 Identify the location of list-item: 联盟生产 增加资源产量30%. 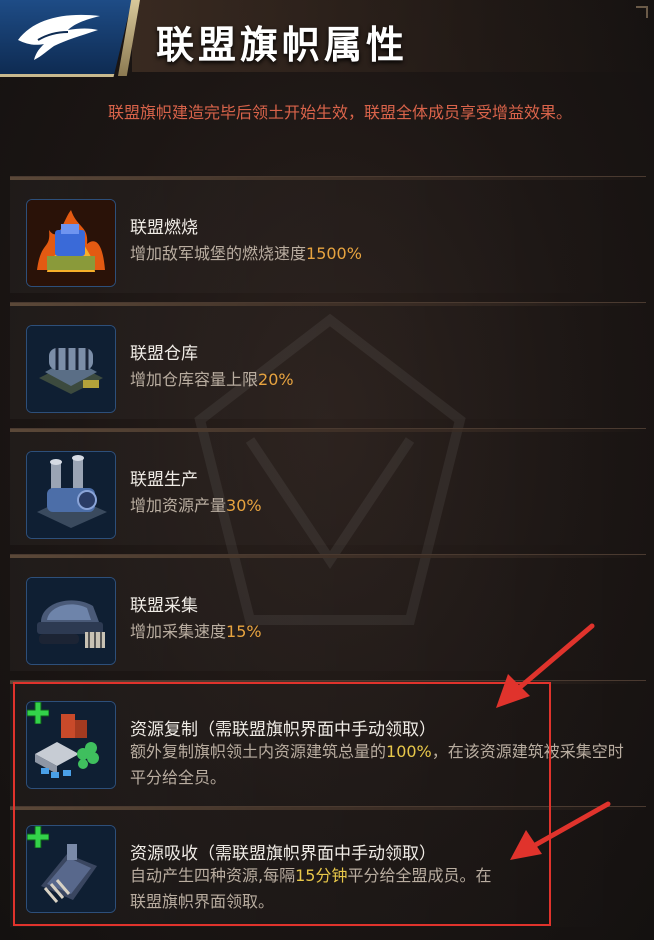
(328, 486).